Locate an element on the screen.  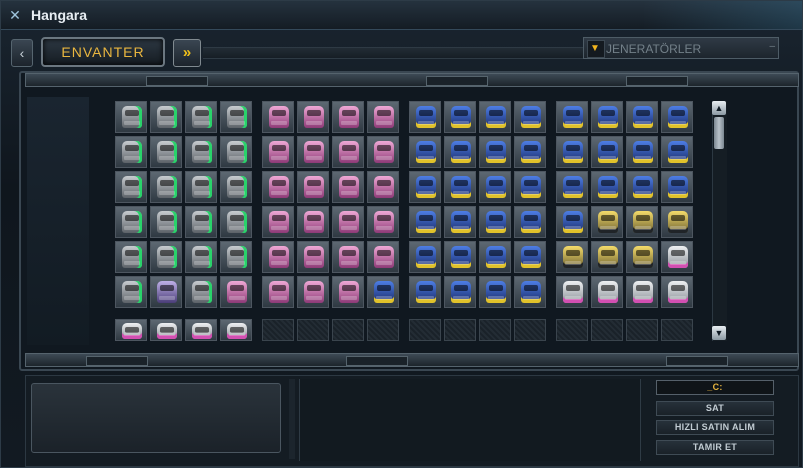
repair-button: TAMIR ET is located at coordinates (715, 447).